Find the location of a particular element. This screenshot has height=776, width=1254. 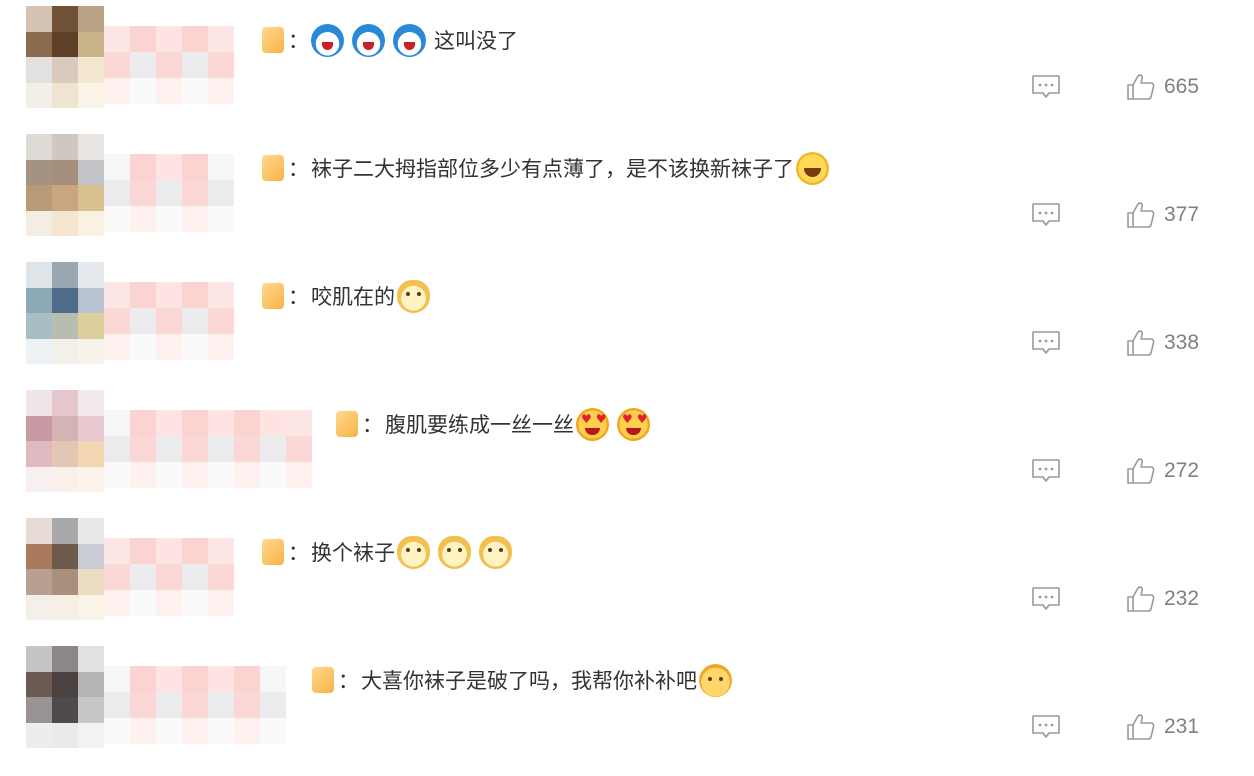

like-count: 231 is located at coordinates (1182, 726).